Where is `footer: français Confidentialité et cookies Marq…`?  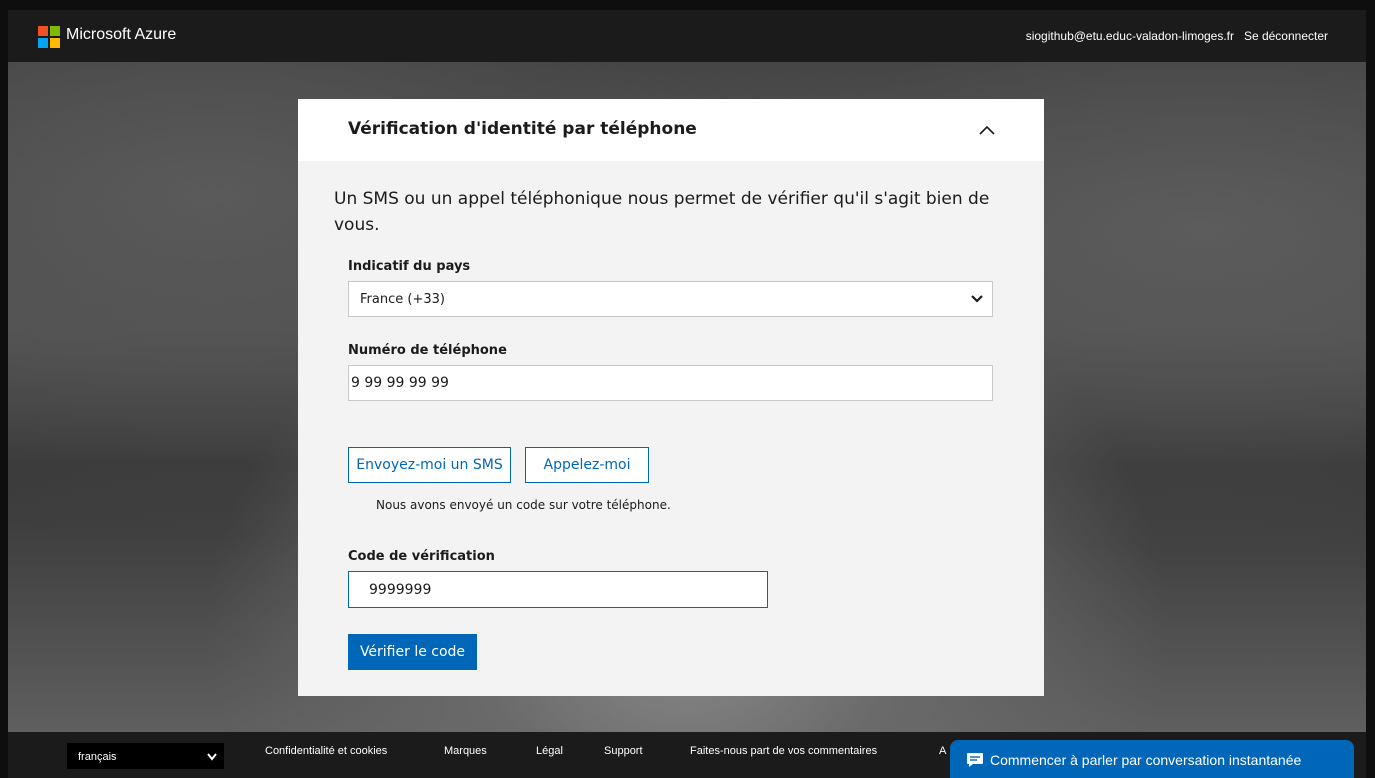
footer: français Confidentialité et cookies Marq… is located at coordinates (687, 755).